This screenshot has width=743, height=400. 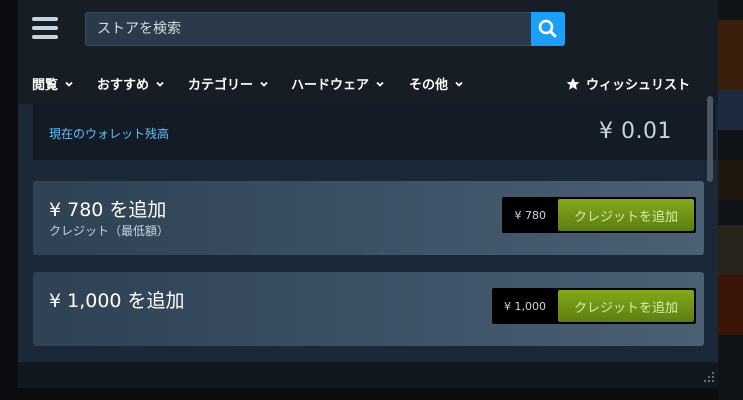 What do you see at coordinates (123, 85) in the screenshot?
I see `nav-item-label: おすすめ` at bounding box center [123, 85].